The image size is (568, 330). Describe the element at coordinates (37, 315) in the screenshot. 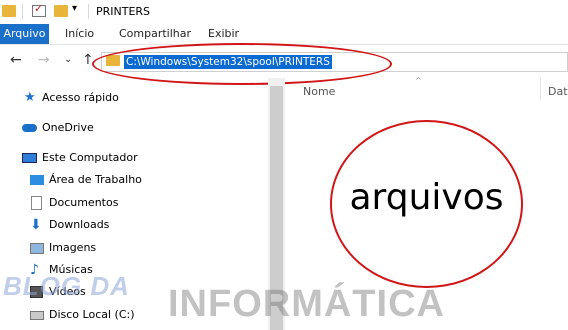

I see `drive-icon` at that location.